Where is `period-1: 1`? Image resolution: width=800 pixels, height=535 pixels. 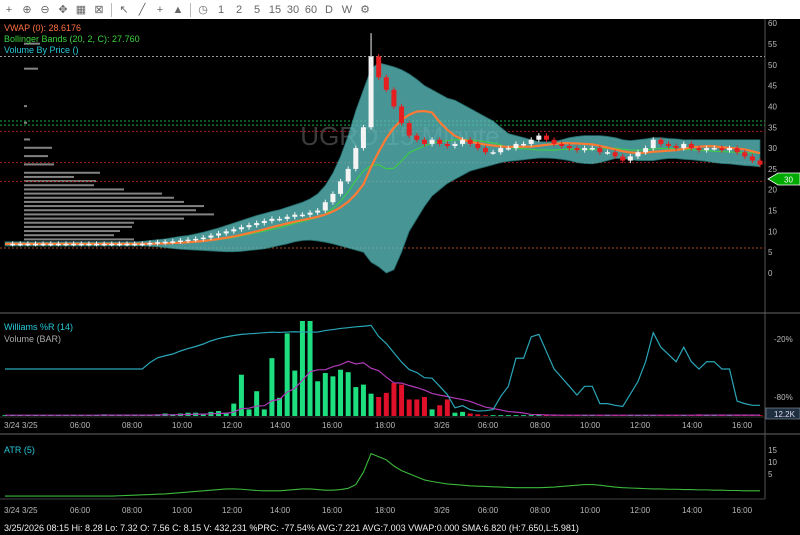
period-1: 1 is located at coordinates (221, 9).